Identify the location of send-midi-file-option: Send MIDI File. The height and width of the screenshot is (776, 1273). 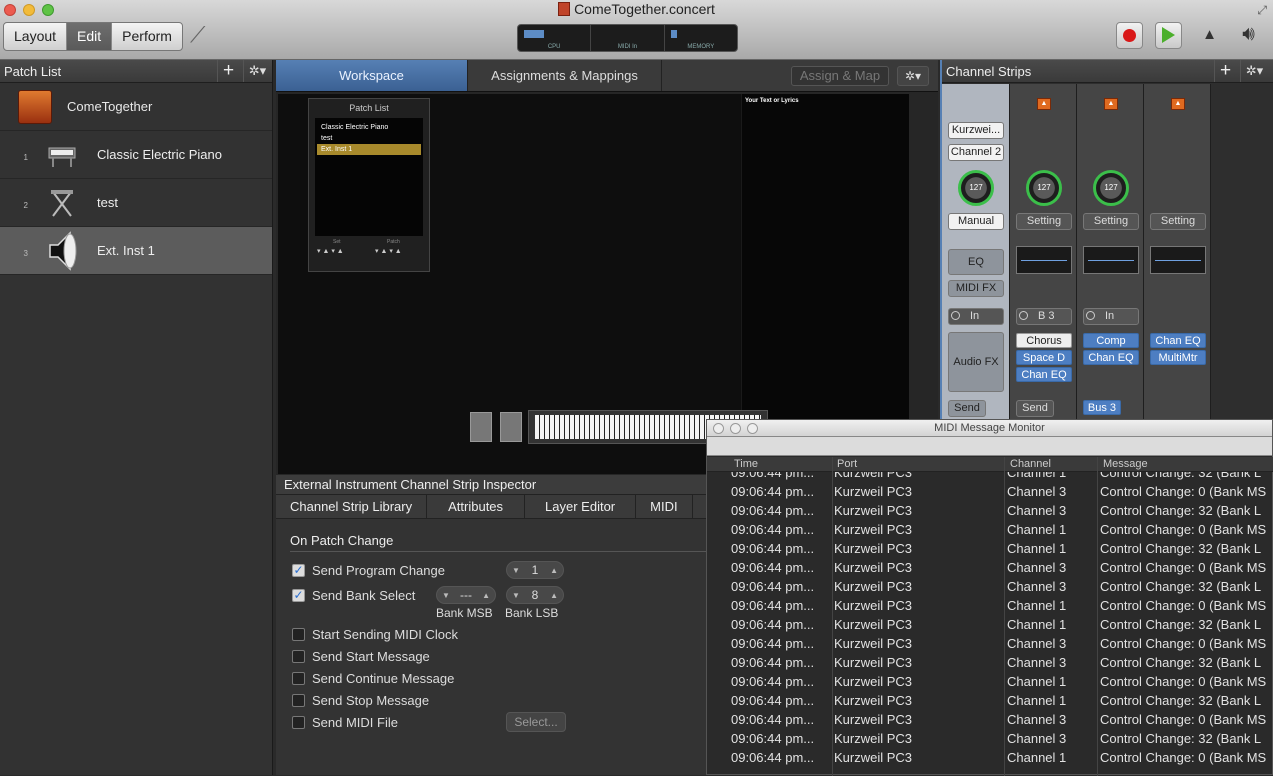
(345, 722).